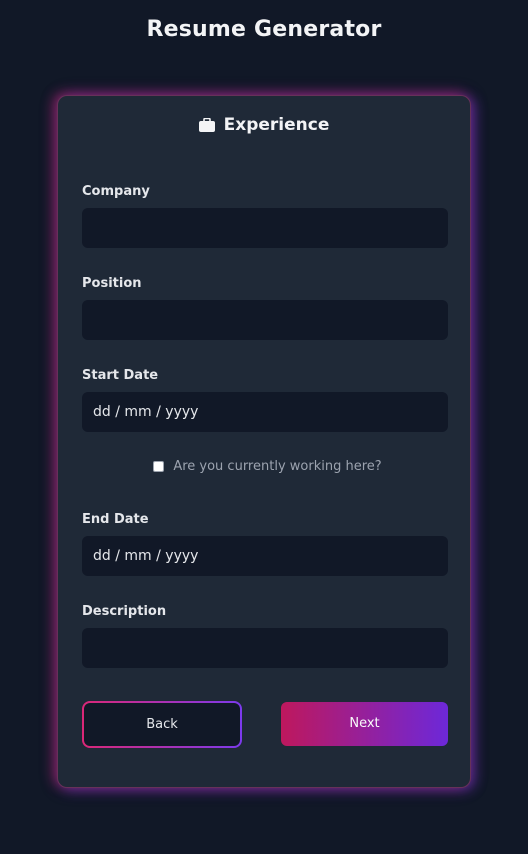  I want to click on page-title: Resume Generator, so click(264, 29).